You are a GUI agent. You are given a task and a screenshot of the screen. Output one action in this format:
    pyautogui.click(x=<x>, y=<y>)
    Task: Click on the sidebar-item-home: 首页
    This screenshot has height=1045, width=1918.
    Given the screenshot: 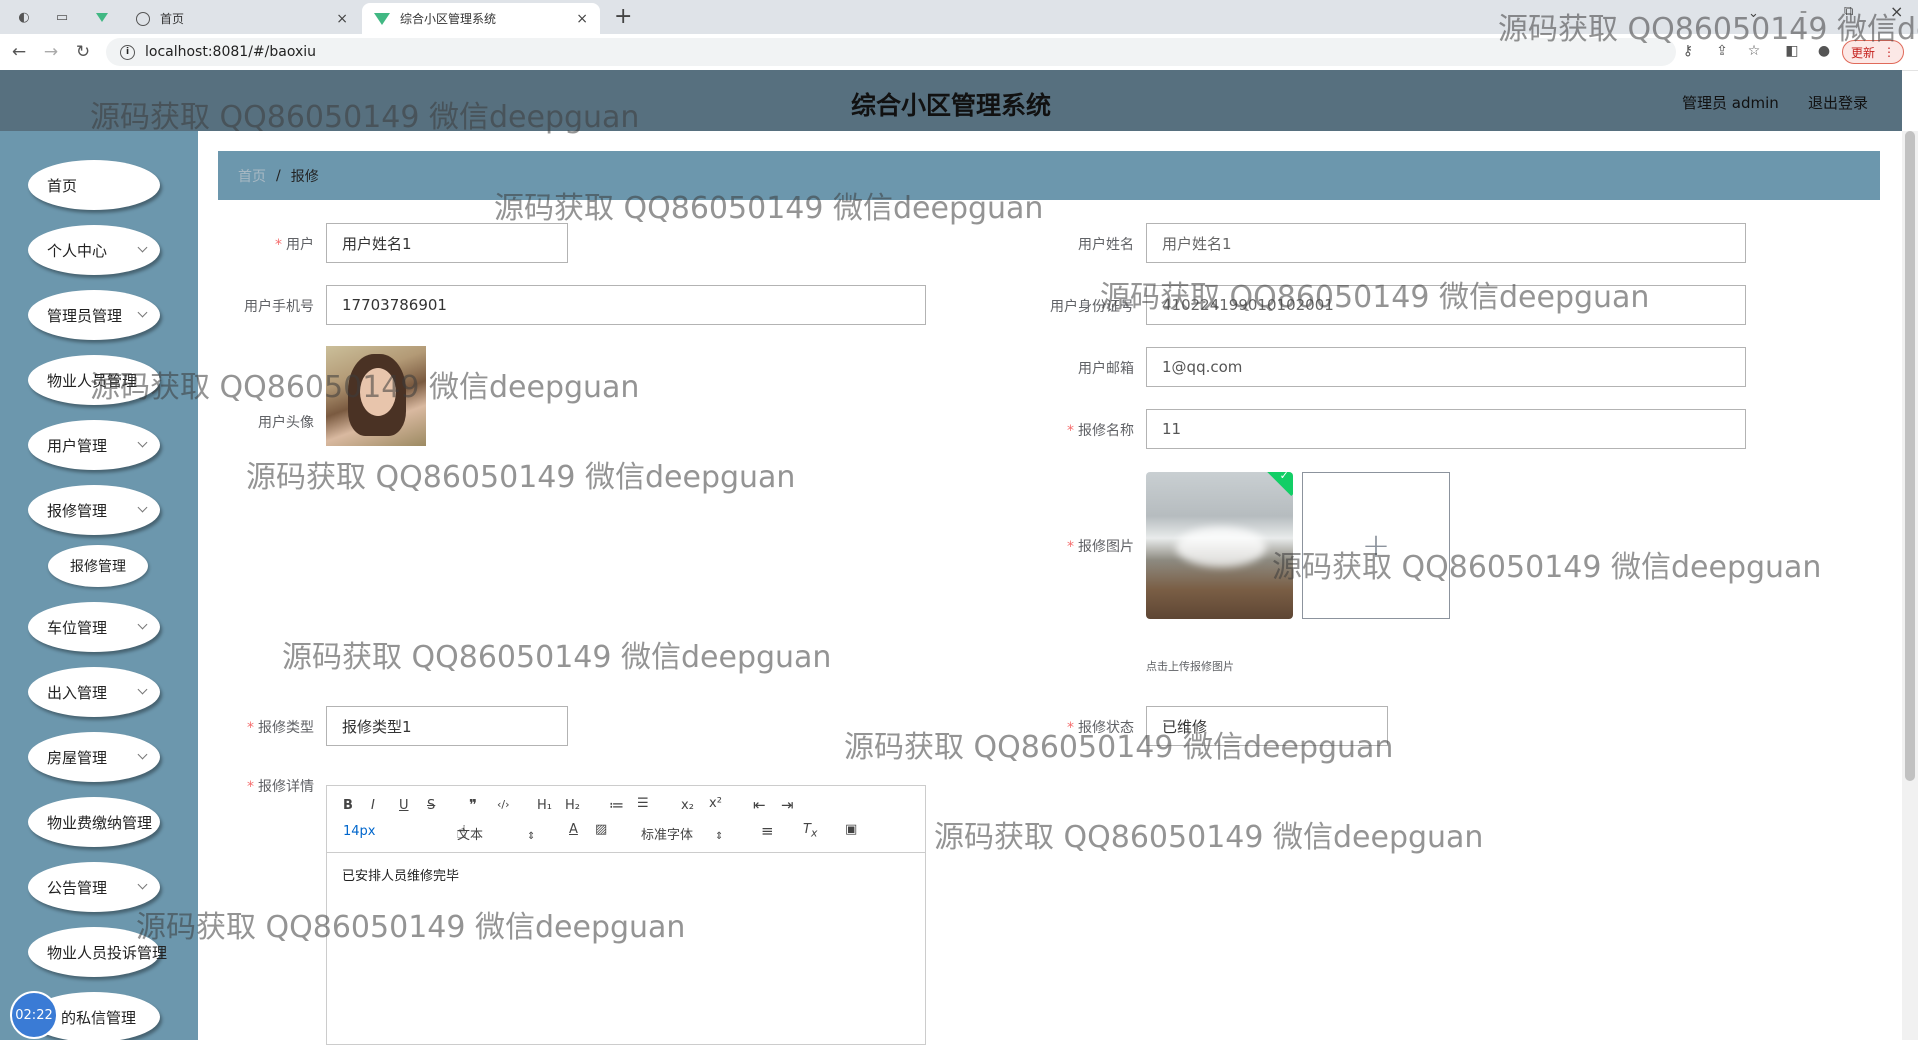 What is the action you would take?
    pyautogui.click(x=94, y=185)
    